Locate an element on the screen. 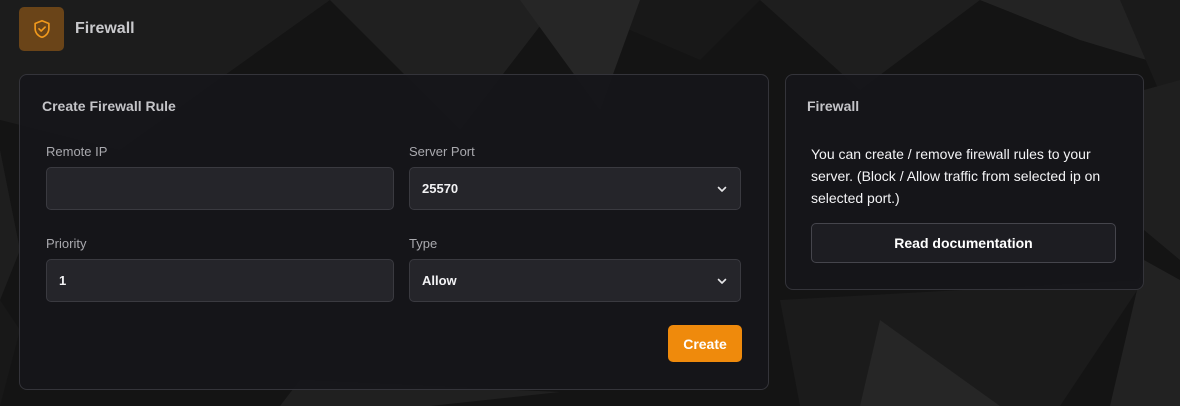 This screenshot has height=406, width=1180. server-port-label: Server Port is located at coordinates (442, 151).